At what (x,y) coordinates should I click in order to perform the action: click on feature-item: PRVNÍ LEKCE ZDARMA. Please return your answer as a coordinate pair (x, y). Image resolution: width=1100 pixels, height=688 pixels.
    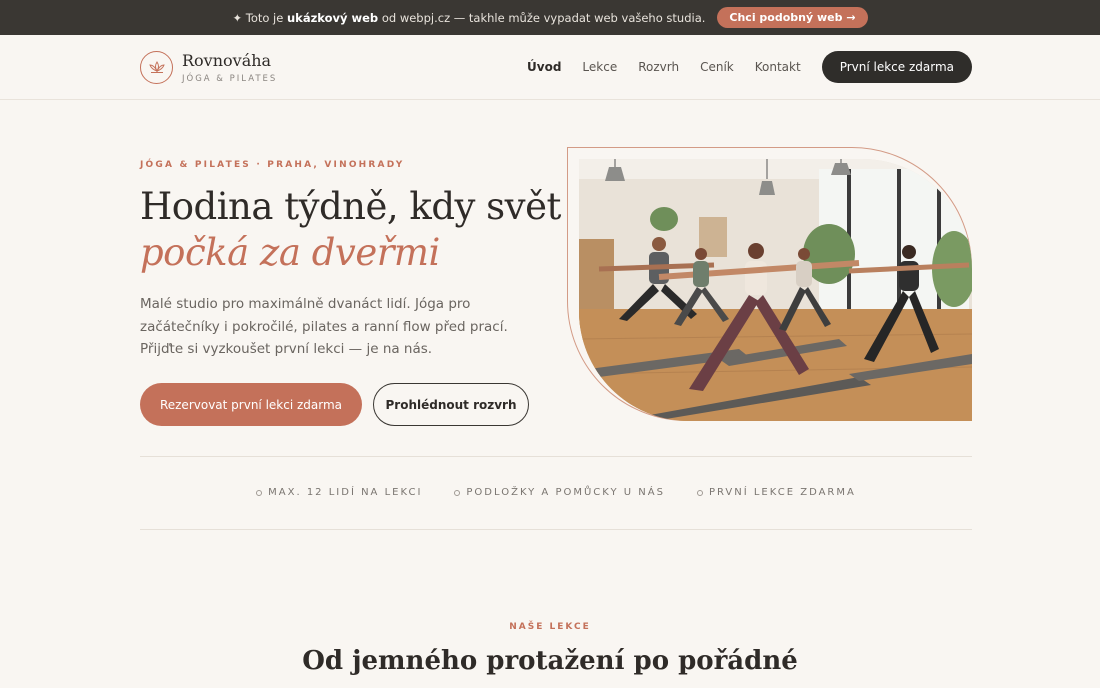
    Looking at the image, I should click on (776, 492).